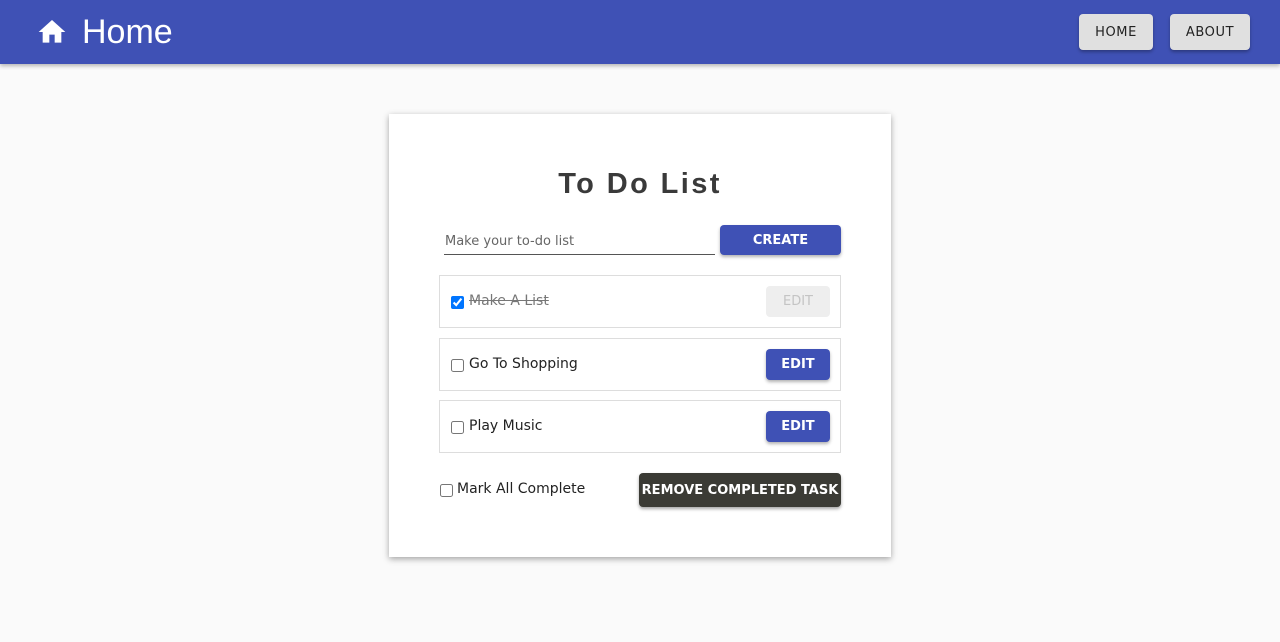 The width and height of the screenshot is (1280, 642). I want to click on page-title: Home, so click(127, 32).